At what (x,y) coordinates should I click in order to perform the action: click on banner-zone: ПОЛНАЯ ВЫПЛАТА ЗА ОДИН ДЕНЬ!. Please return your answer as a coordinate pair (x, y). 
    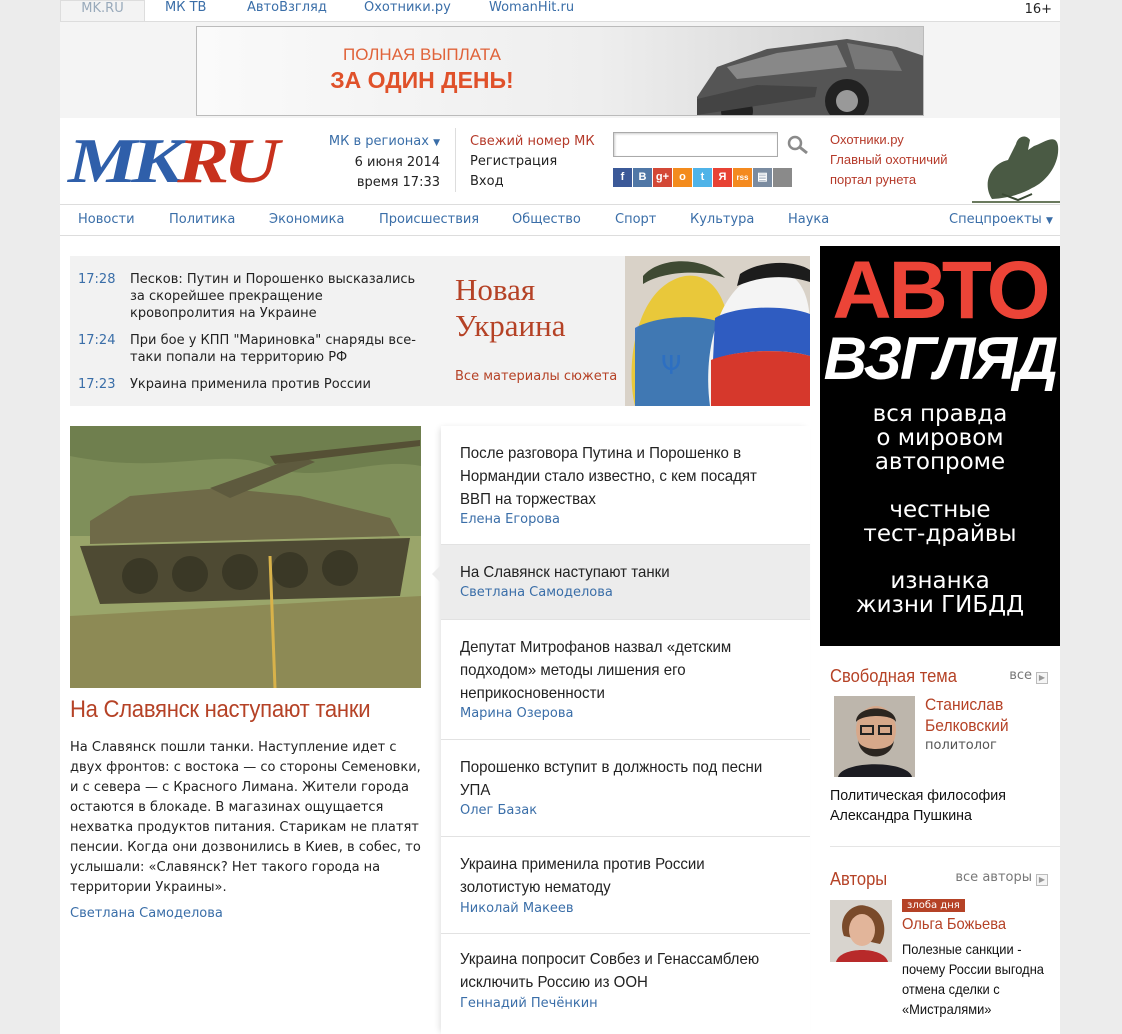
    Looking at the image, I should click on (560, 70).